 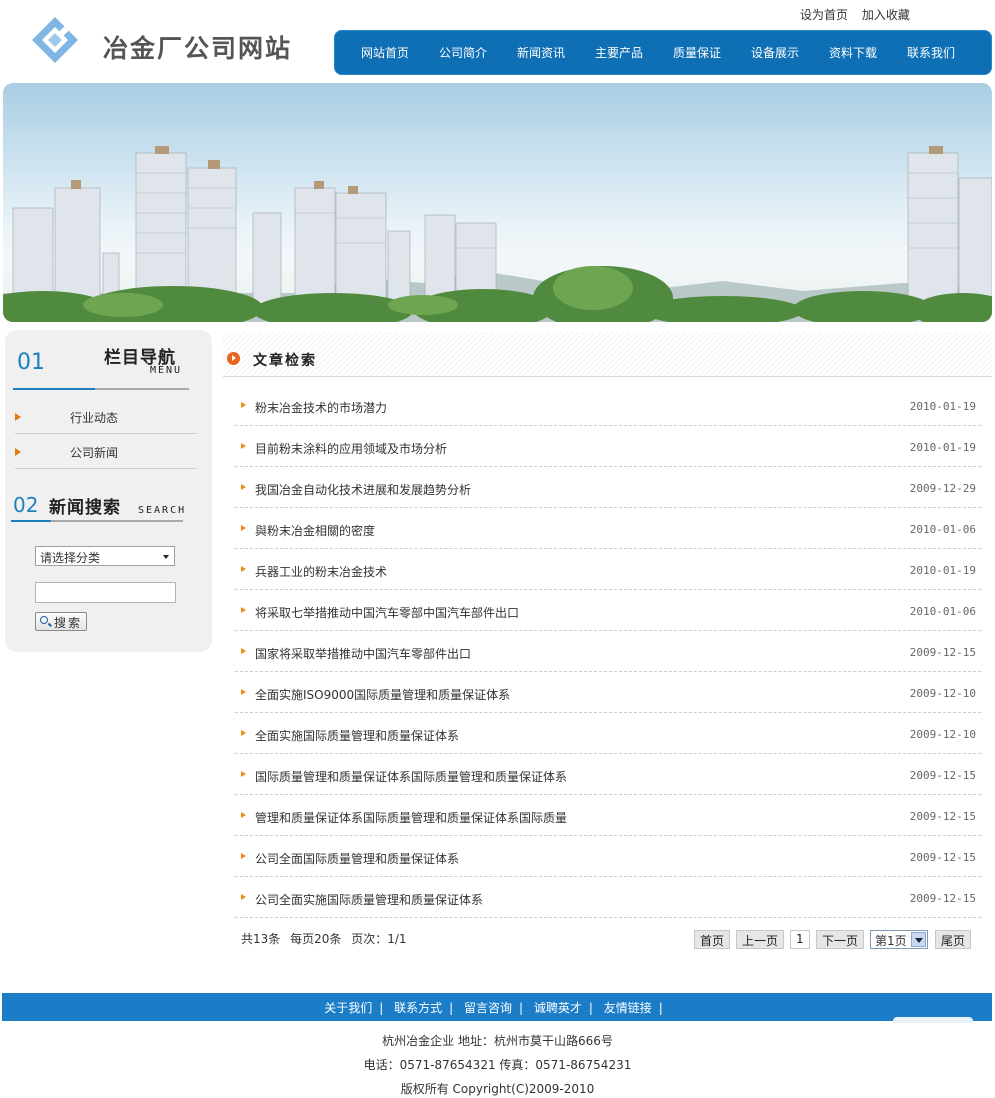 I want to click on article-row: 全面实施国际质量管理和质量保证体系 2009-12-10, so click(x=608, y=734).